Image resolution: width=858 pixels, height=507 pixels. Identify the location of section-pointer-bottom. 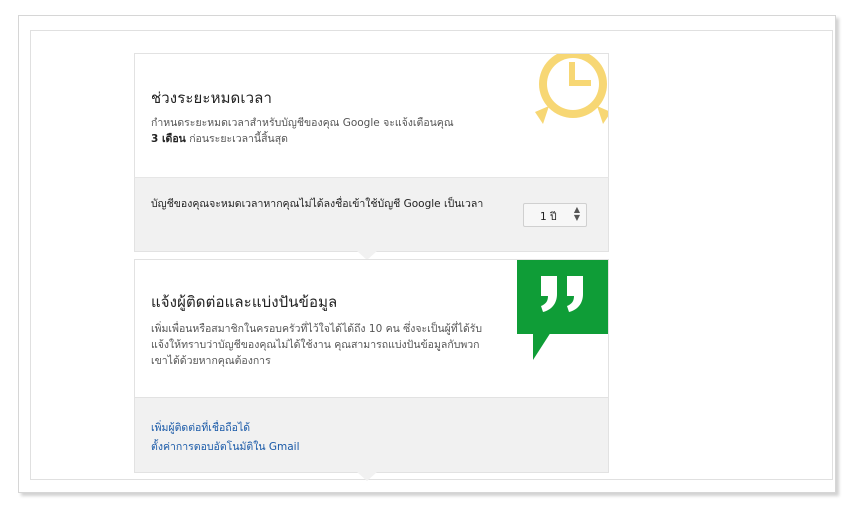
(367, 476).